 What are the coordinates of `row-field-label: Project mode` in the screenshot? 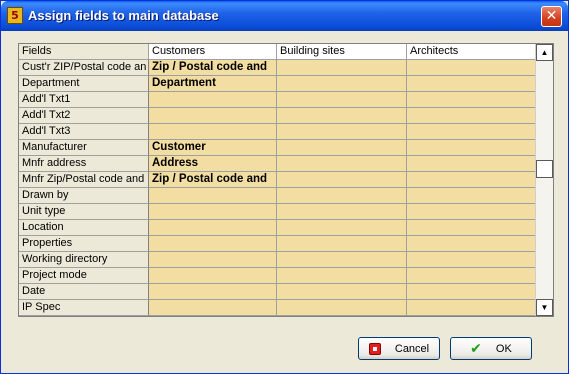 It's located at (84, 276).